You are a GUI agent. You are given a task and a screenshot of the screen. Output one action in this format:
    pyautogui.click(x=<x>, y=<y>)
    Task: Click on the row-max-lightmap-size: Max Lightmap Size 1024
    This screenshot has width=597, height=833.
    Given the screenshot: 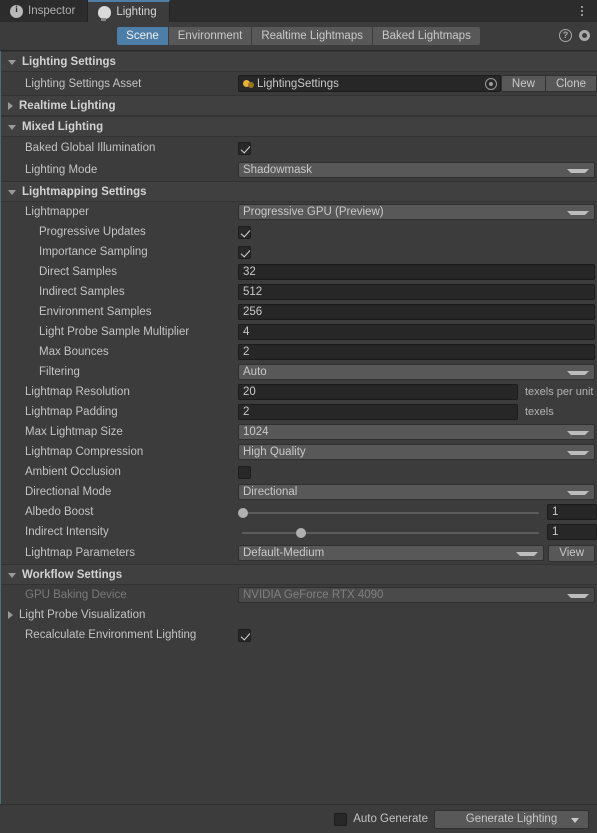 What is the action you would take?
    pyautogui.click(x=299, y=432)
    